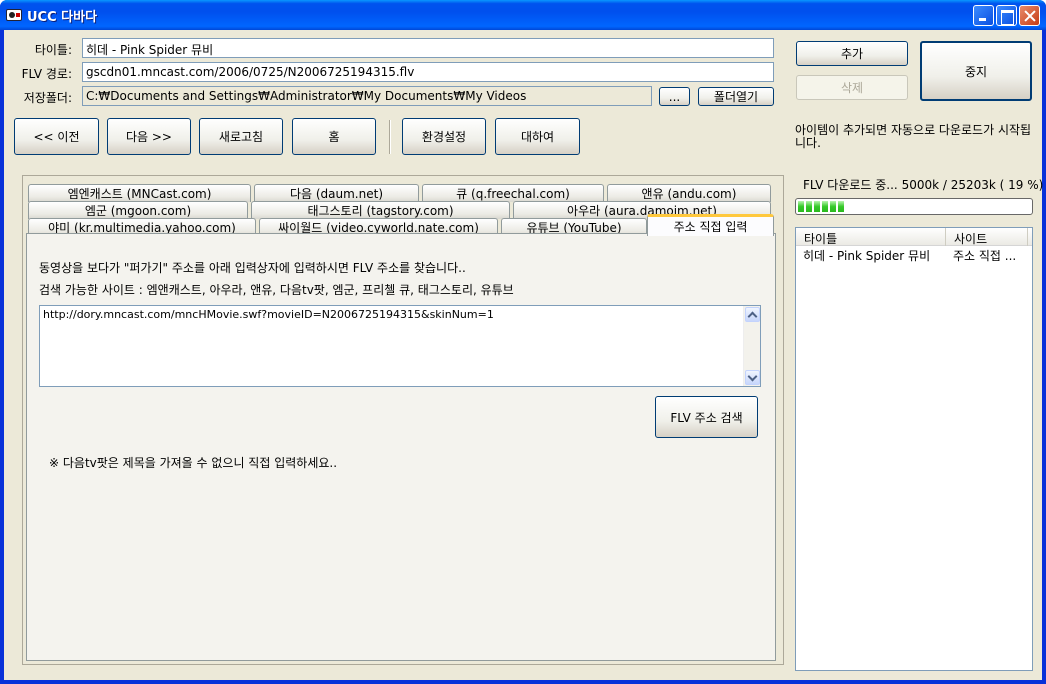 This screenshot has height=684, width=1046. I want to click on settings-button: 환경설정, so click(444, 136).